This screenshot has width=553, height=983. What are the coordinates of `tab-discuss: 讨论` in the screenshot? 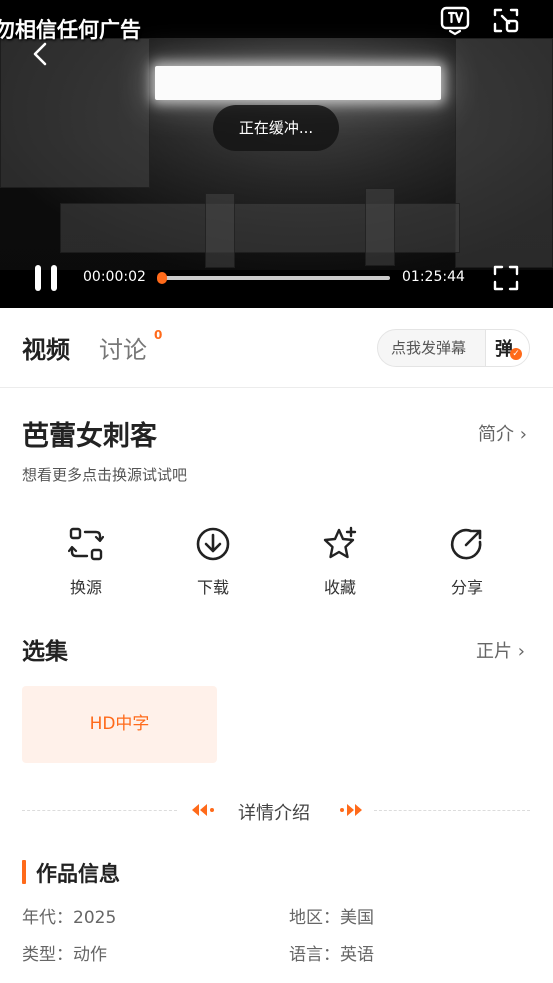 It's located at (123, 347).